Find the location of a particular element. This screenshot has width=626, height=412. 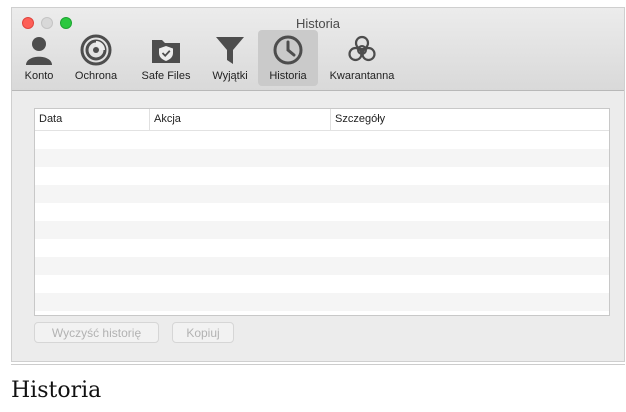

page-caption: Historia is located at coordinates (56, 390).